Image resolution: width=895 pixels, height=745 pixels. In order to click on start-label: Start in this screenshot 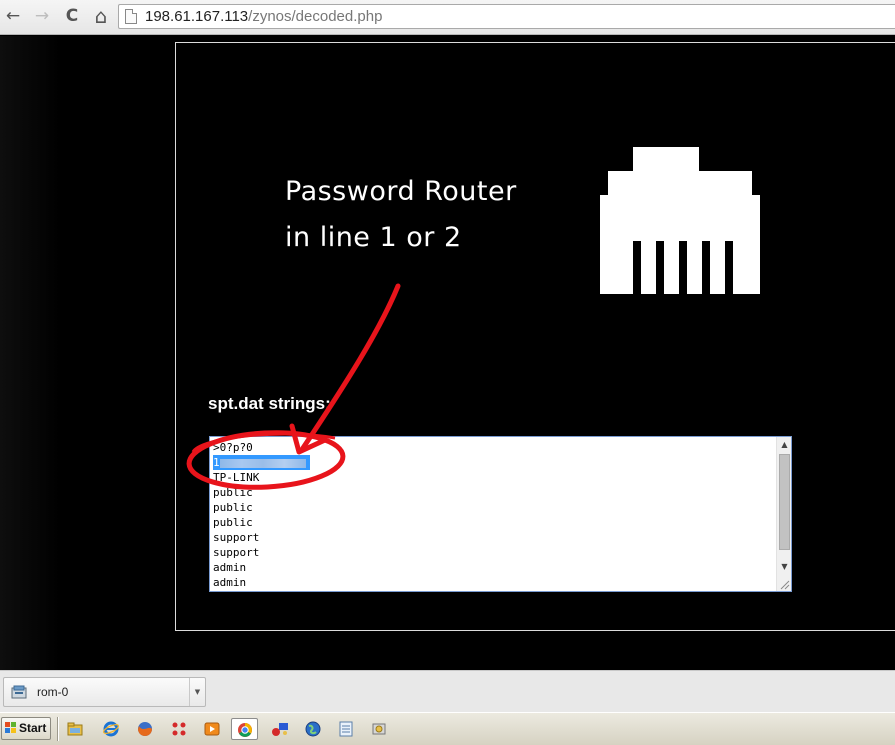, I will do `click(33, 728)`.